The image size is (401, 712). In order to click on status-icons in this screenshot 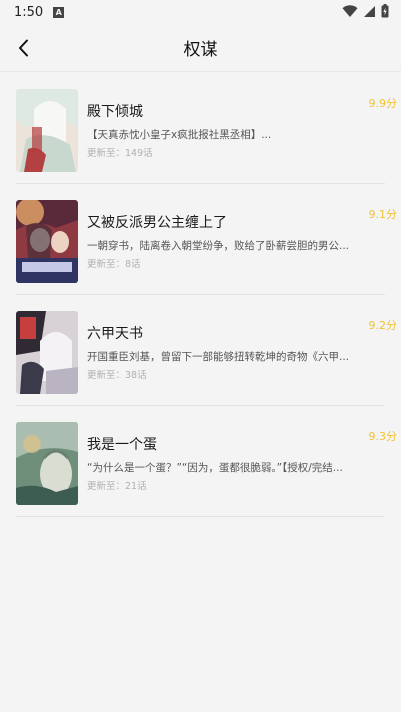, I will do `click(365, 11)`.